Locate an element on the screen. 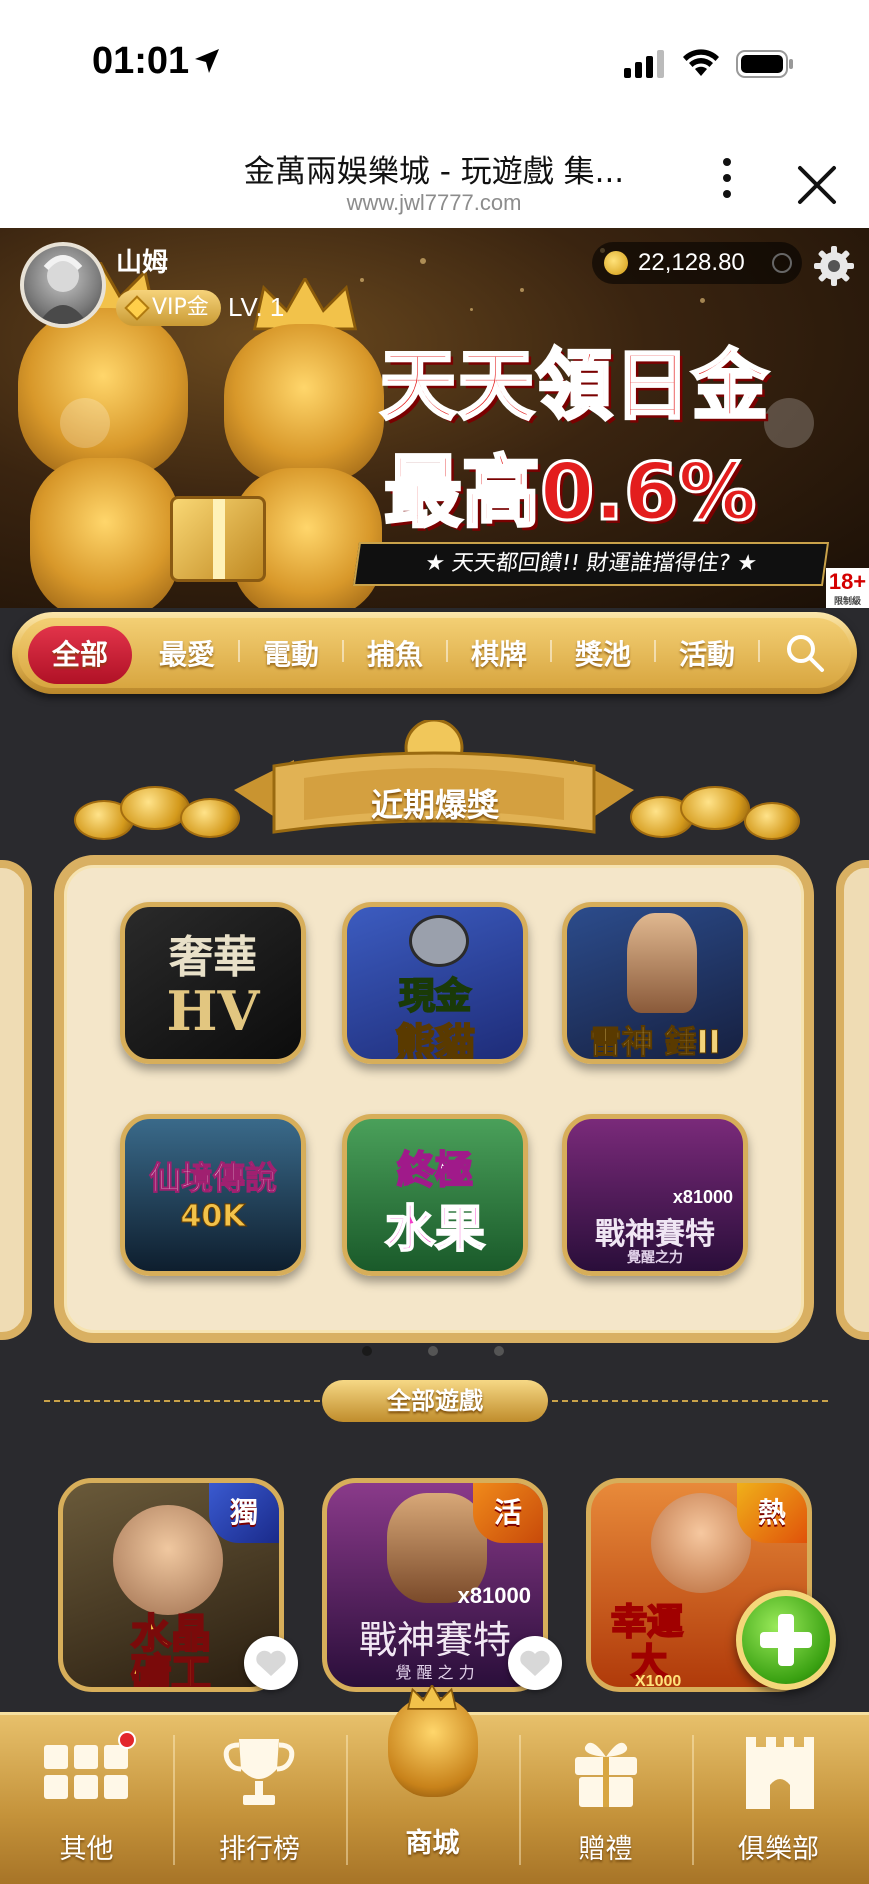  age-rating-subtext: 限制級 is located at coordinates (847, 601).